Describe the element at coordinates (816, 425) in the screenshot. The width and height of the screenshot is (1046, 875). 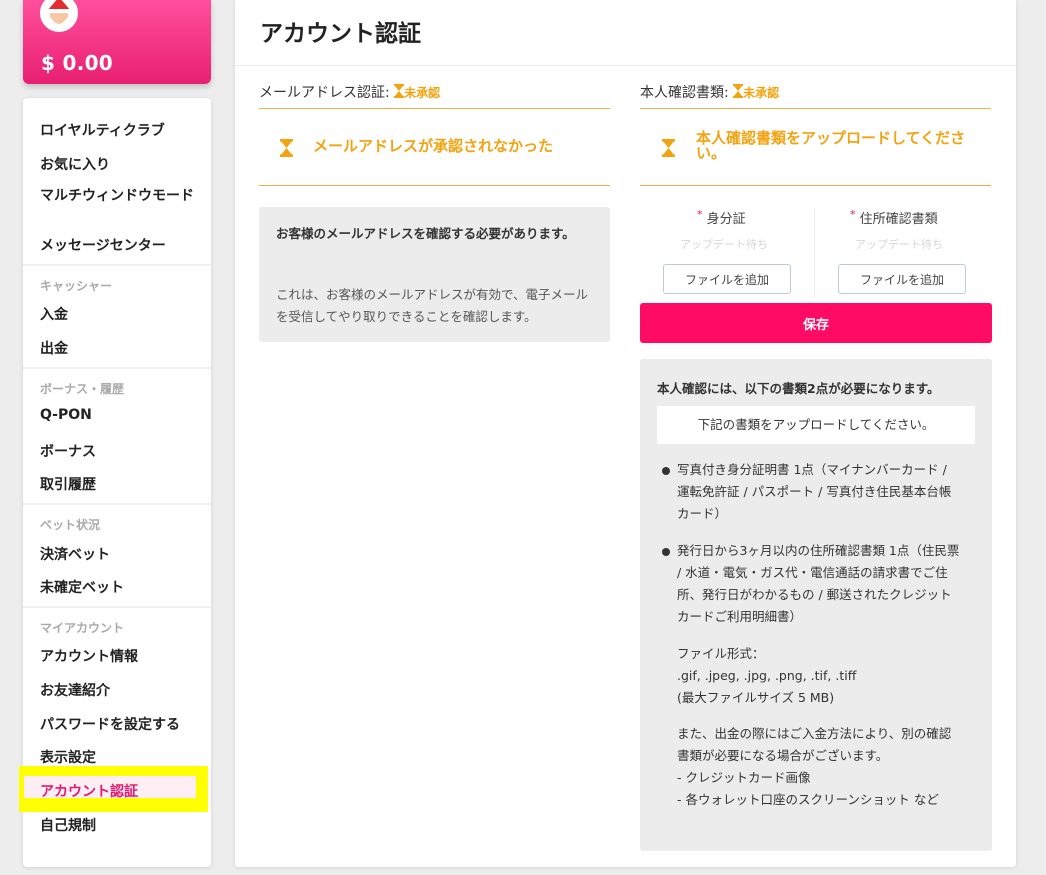
I see `requirements-note: 下記の書類をアップロードしてください。` at that location.